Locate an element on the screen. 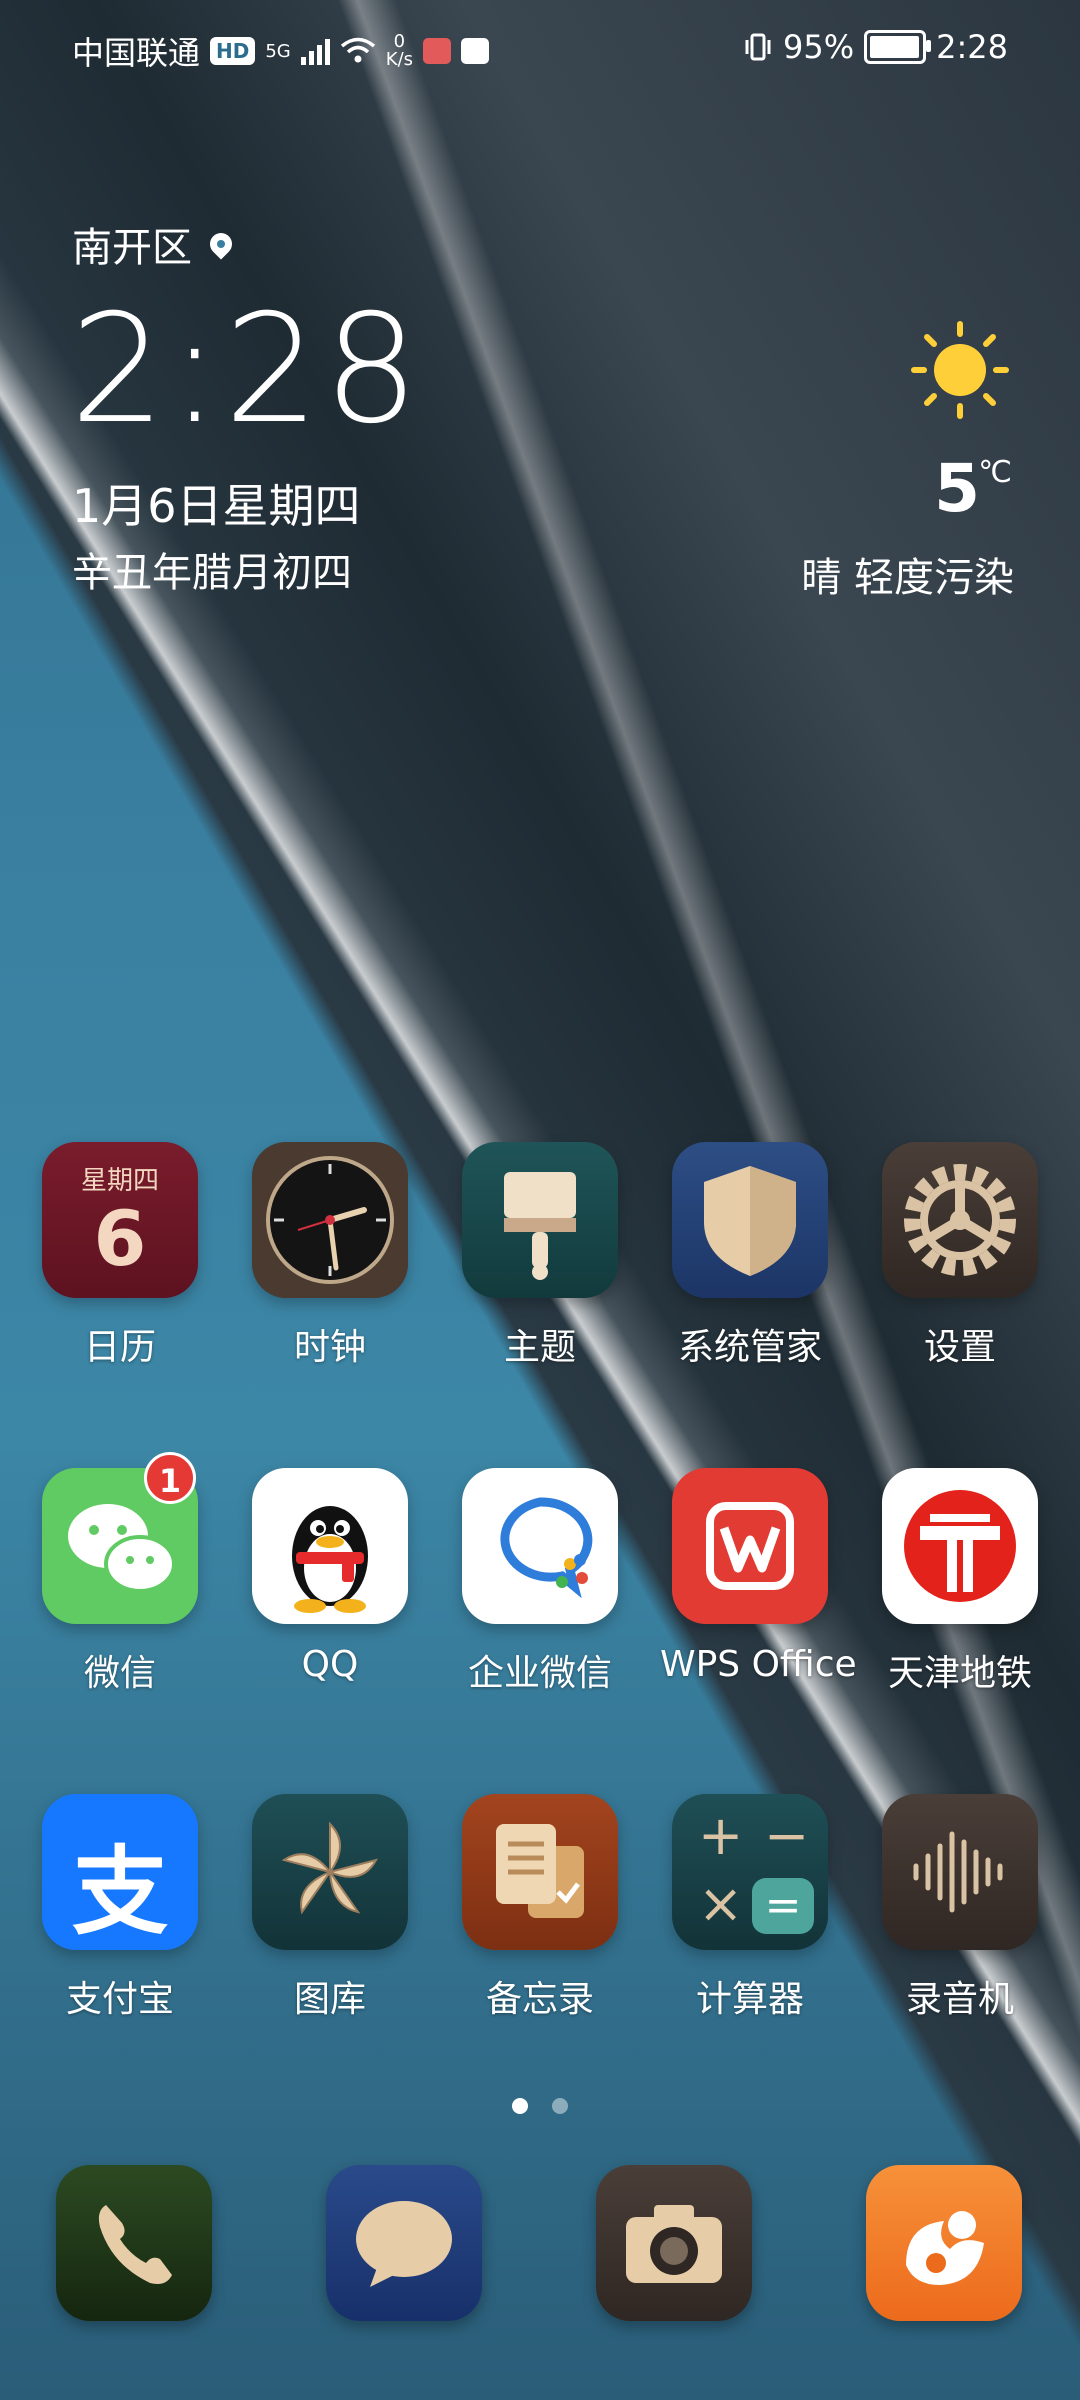 This screenshot has height=2400, width=1080. camera-icon is located at coordinates (674, 2243).